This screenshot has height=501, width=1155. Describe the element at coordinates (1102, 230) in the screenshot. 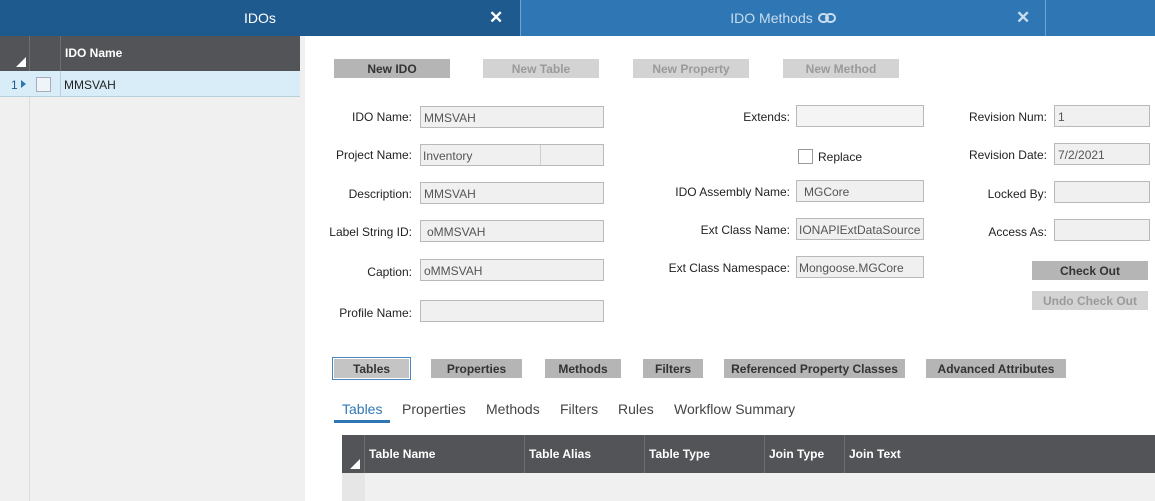

I see `access-as-field` at that location.